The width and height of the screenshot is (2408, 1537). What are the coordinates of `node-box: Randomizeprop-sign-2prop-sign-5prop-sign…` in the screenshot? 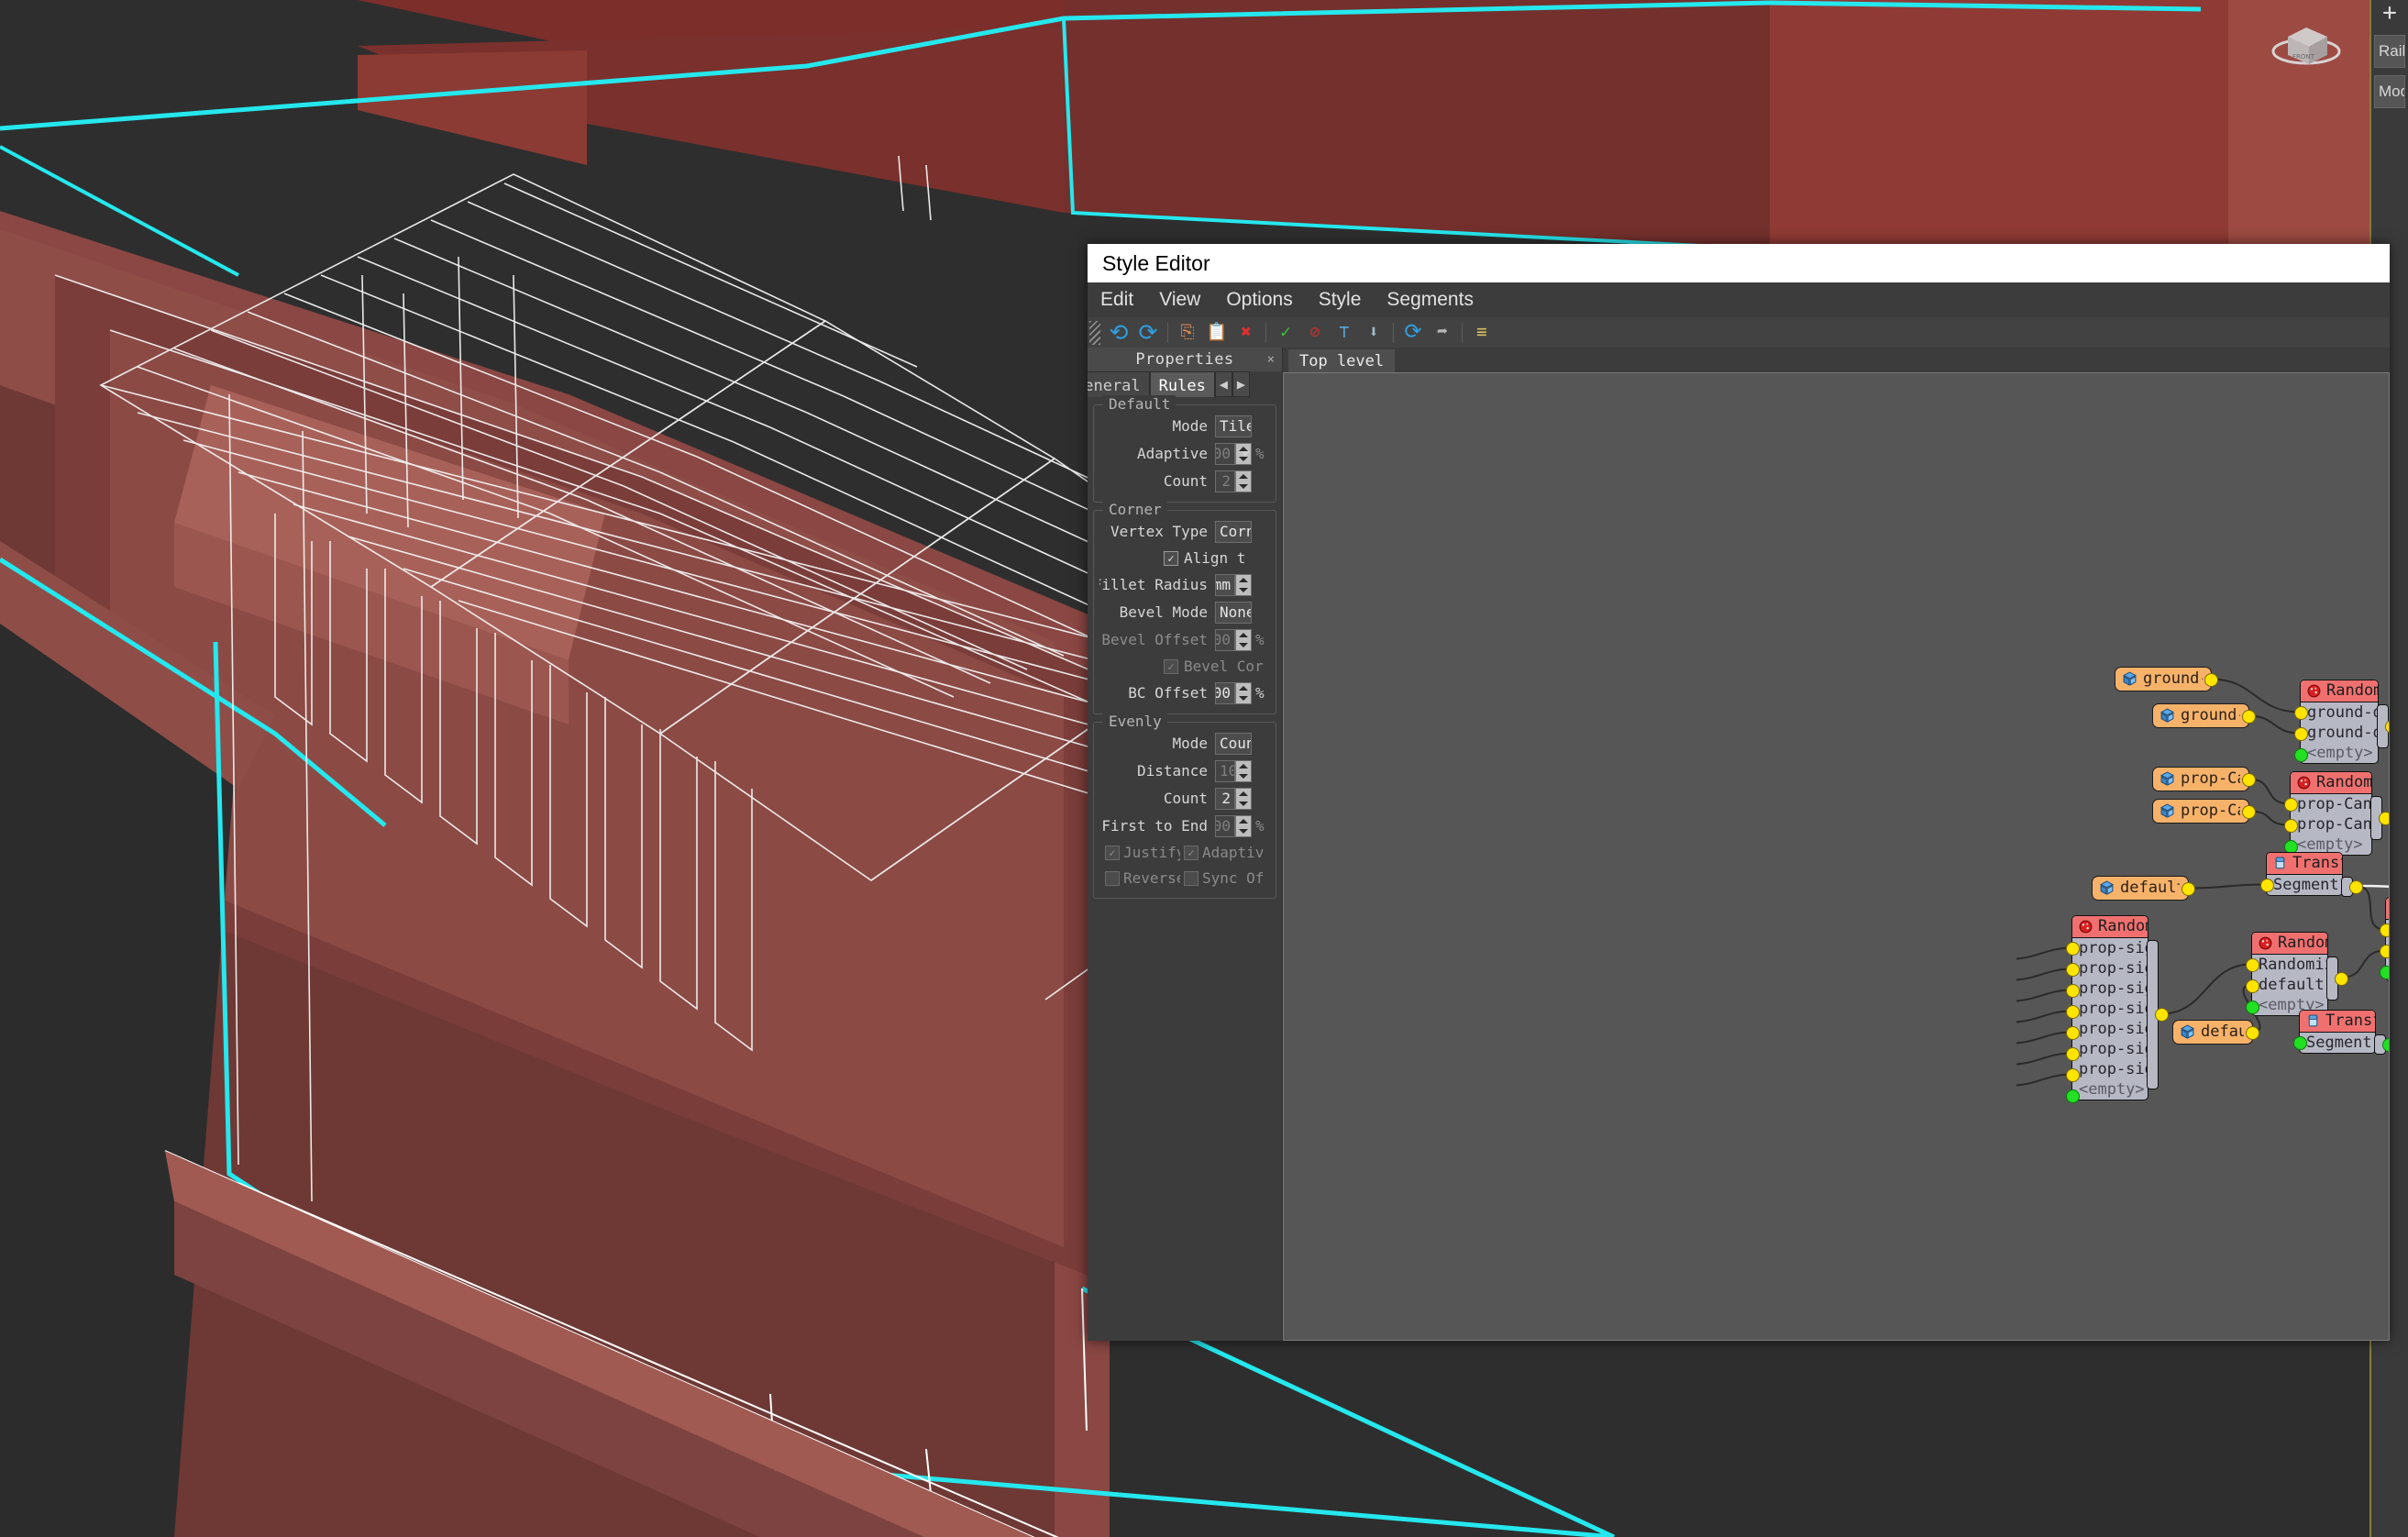 It's located at (2109, 1008).